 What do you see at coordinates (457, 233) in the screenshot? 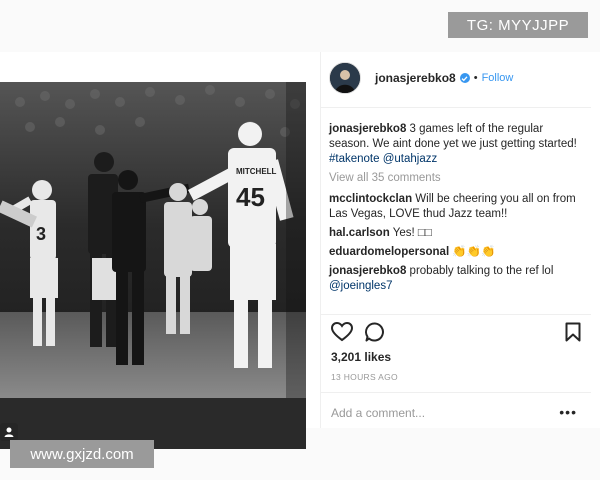
I see `comment-item: hal.carlson Yes! □□` at bounding box center [457, 233].